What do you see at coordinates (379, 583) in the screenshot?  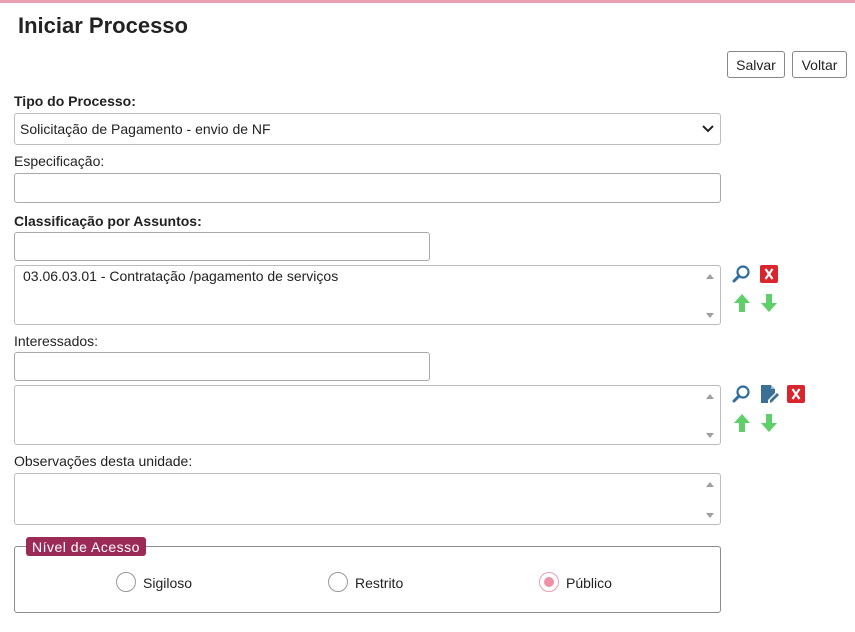 I see `radio-restrito-label: Restrito` at bounding box center [379, 583].